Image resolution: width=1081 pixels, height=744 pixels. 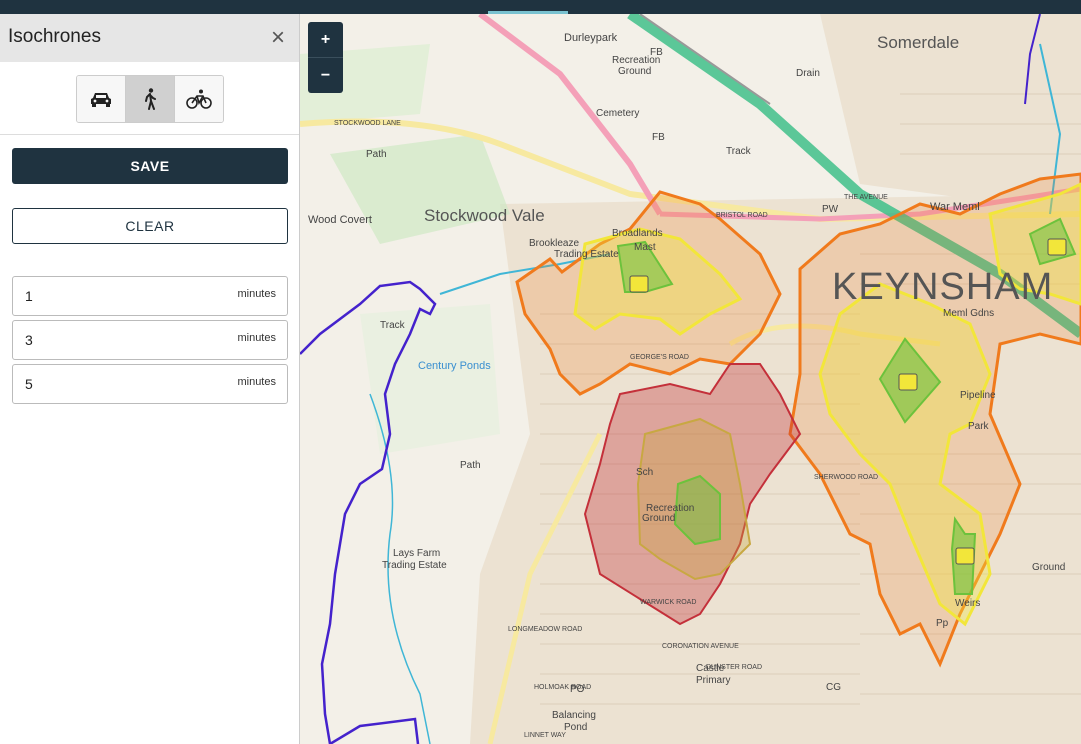 What do you see at coordinates (150, 226) in the screenshot?
I see `clear-button: CLEAR` at bounding box center [150, 226].